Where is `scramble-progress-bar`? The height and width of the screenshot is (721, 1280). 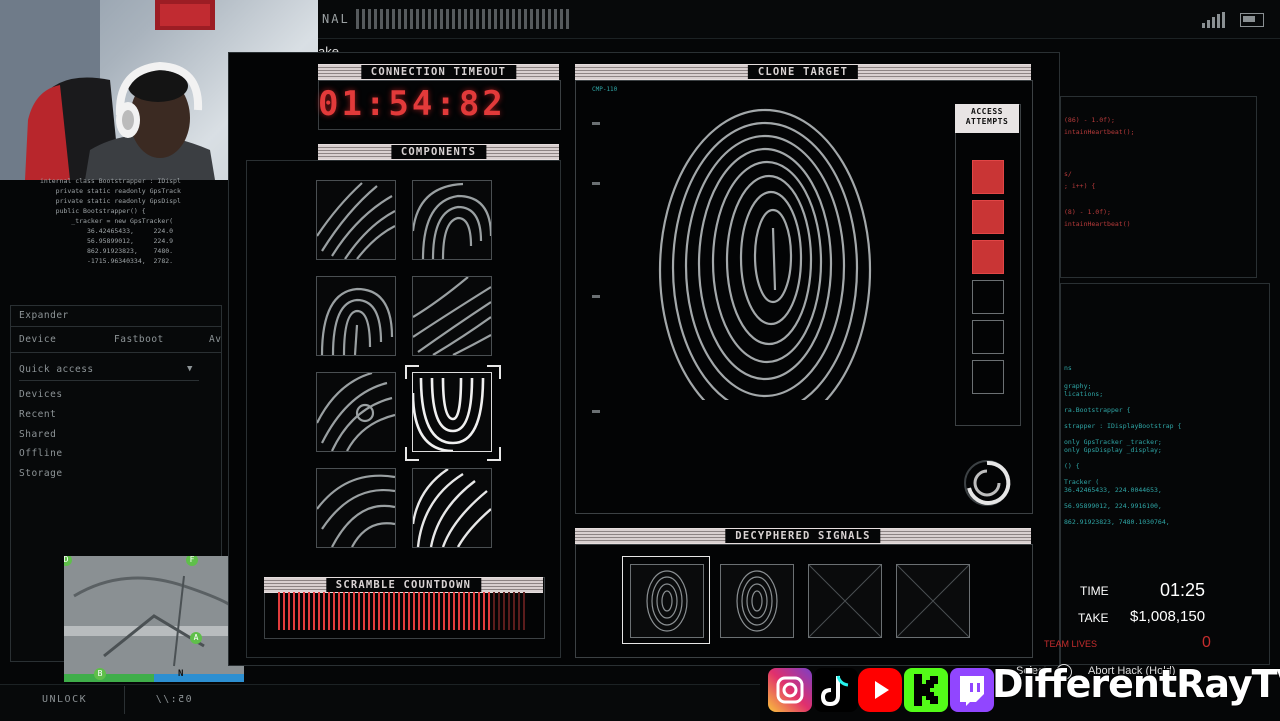 scramble-progress-bar is located at coordinates (385, 611).